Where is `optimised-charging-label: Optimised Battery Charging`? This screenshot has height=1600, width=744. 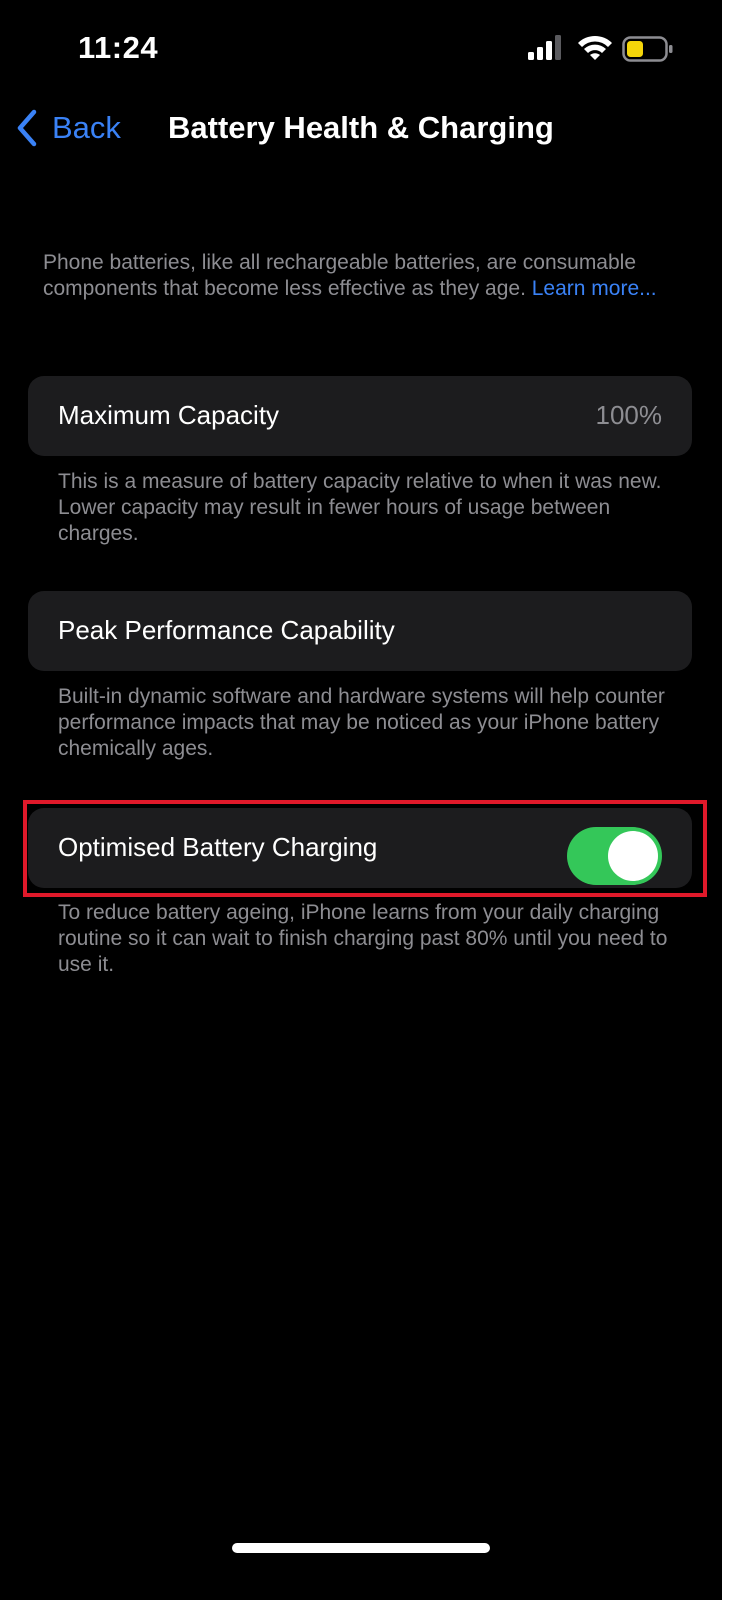 optimised-charging-label: Optimised Battery Charging is located at coordinates (218, 847).